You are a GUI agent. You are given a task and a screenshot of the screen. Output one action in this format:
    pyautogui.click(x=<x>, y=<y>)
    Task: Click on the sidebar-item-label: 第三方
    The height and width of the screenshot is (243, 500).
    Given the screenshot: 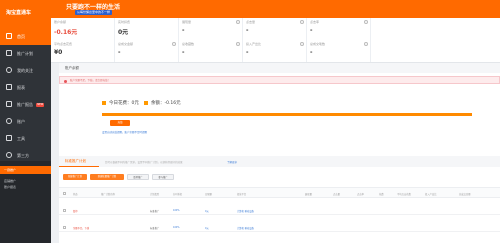 What is the action you would take?
    pyautogui.click(x=23, y=155)
    